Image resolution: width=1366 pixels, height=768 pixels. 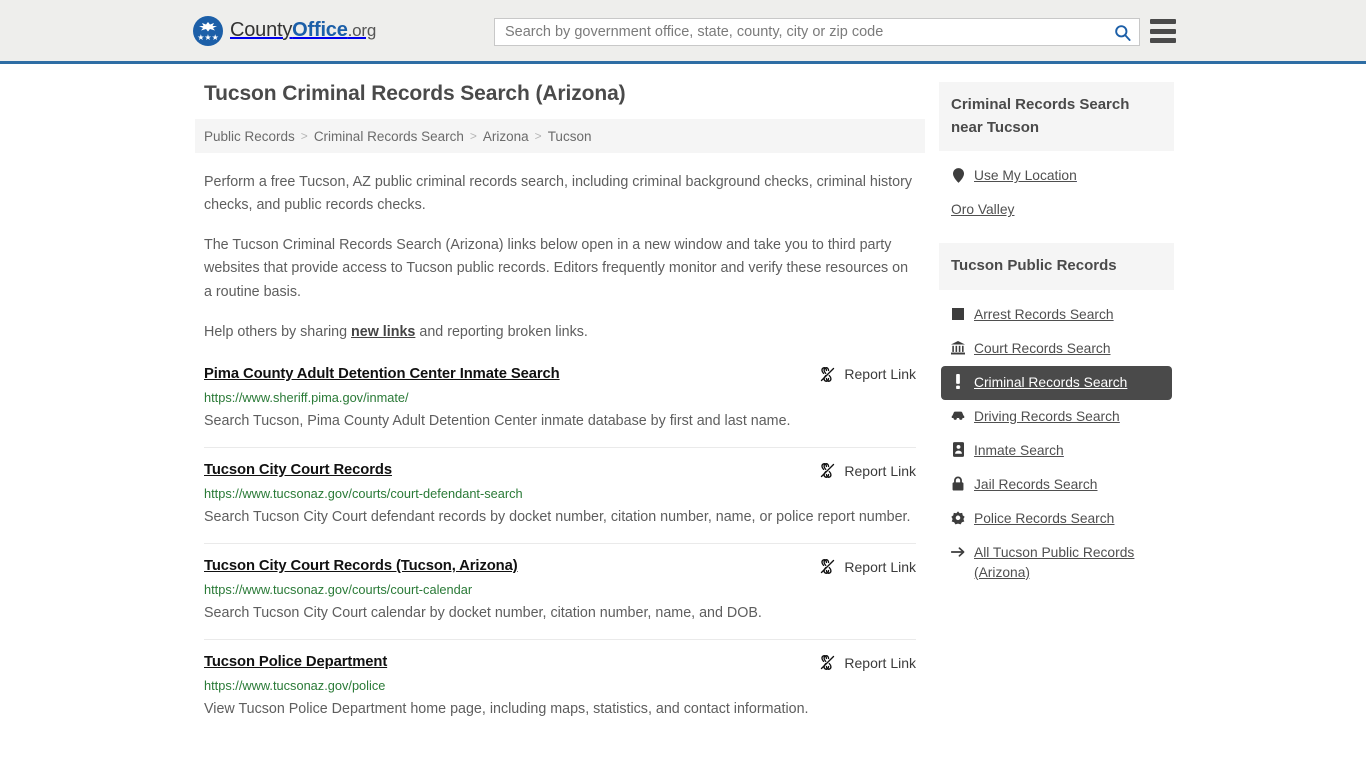 I want to click on arrow-right-icon, so click(x=958, y=552).